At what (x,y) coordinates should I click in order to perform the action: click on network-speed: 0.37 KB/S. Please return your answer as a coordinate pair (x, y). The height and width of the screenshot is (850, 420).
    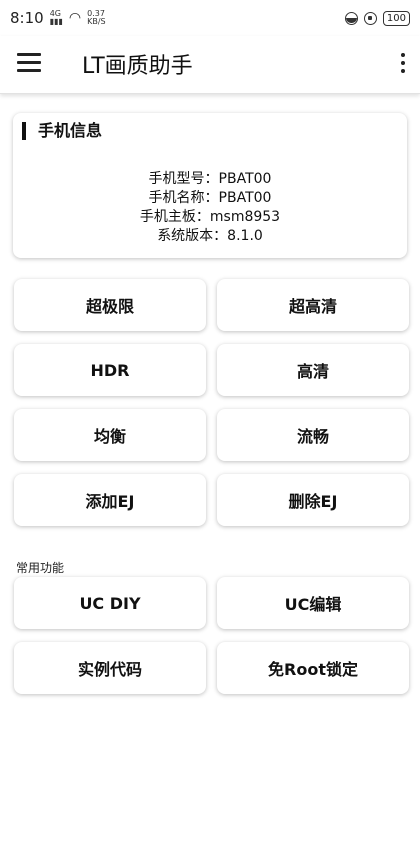
    Looking at the image, I should click on (96, 18).